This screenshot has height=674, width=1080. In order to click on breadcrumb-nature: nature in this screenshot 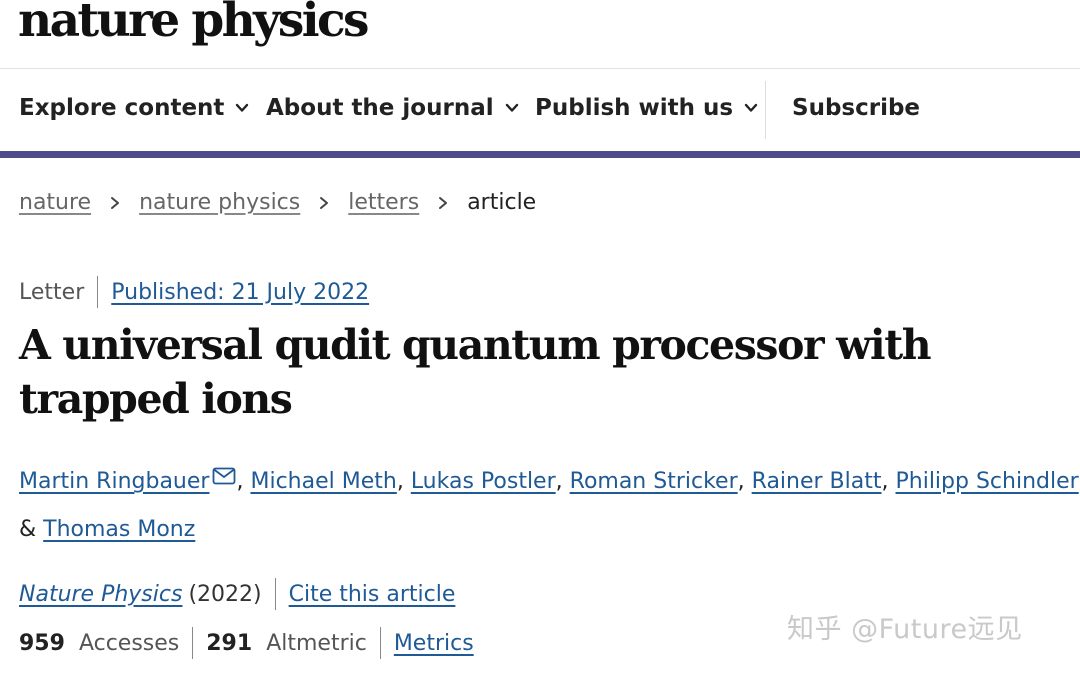, I will do `click(55, 202)`.